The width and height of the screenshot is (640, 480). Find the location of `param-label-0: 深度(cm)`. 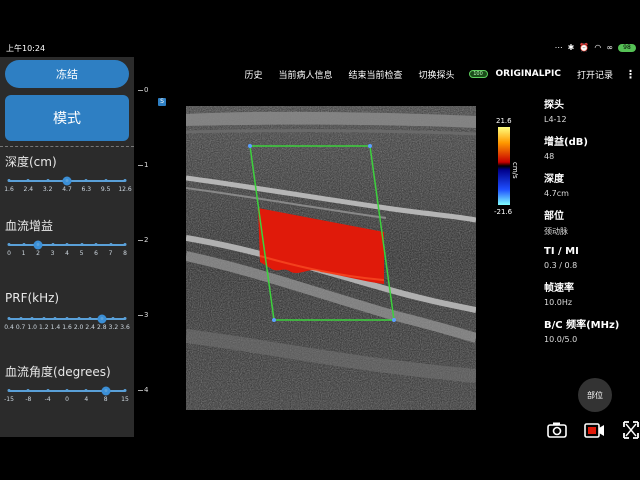

param-label-0: 深度(cm) is located at coordinates (31, 162).